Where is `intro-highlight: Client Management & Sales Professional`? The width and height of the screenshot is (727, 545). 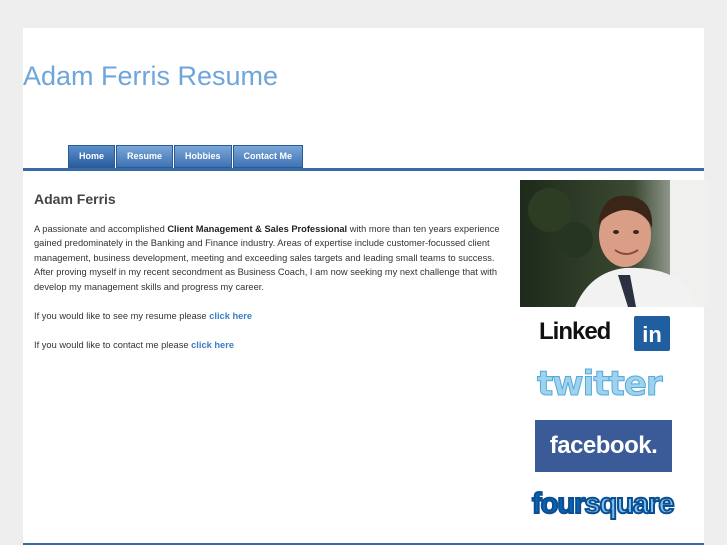 intro-highlight: Client Management & Sales Professional is located at coordinates (257, 228).